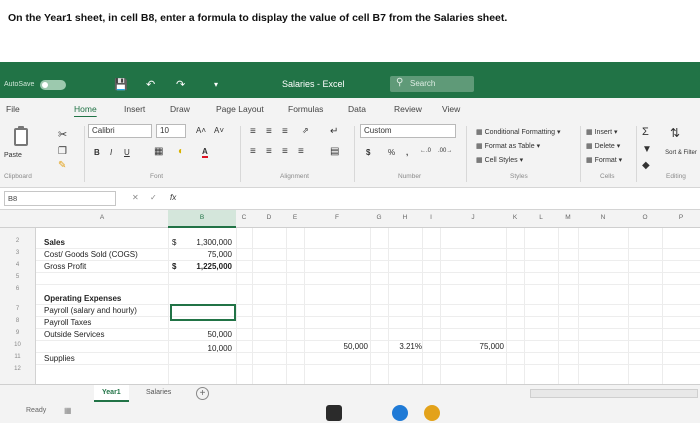 This screenshot has height=423, width=700. Describe the element at coordinates (603, 146) in the screenshot. I see `delete-cells-button: ▦ Delete ▾` at that location.